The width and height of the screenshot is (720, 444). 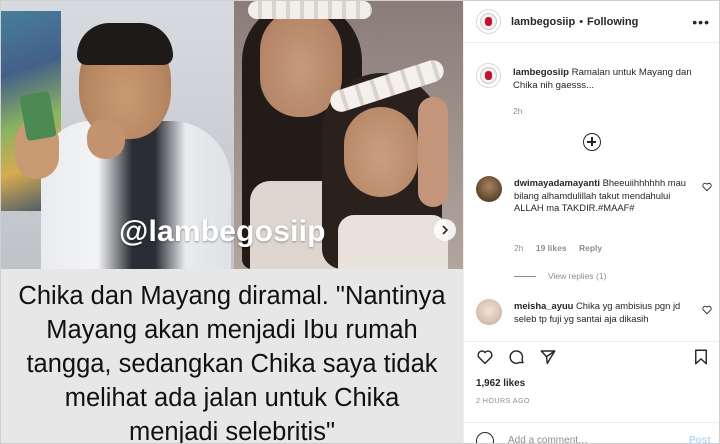 What do you see at coordinates (701, 22) in the screenshot?
I see `more-options-icon: •••` at bounding box center [701, 22].